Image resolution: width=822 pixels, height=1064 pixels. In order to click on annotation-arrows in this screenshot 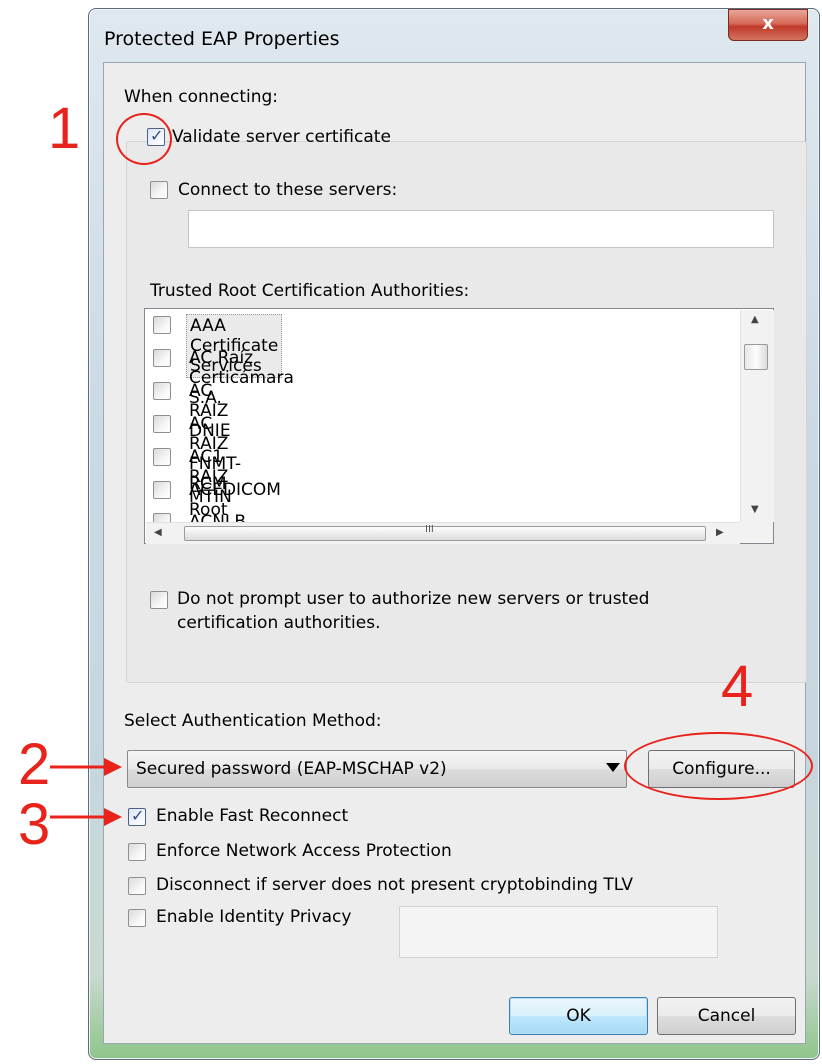, I will do `click(86, 792)`.